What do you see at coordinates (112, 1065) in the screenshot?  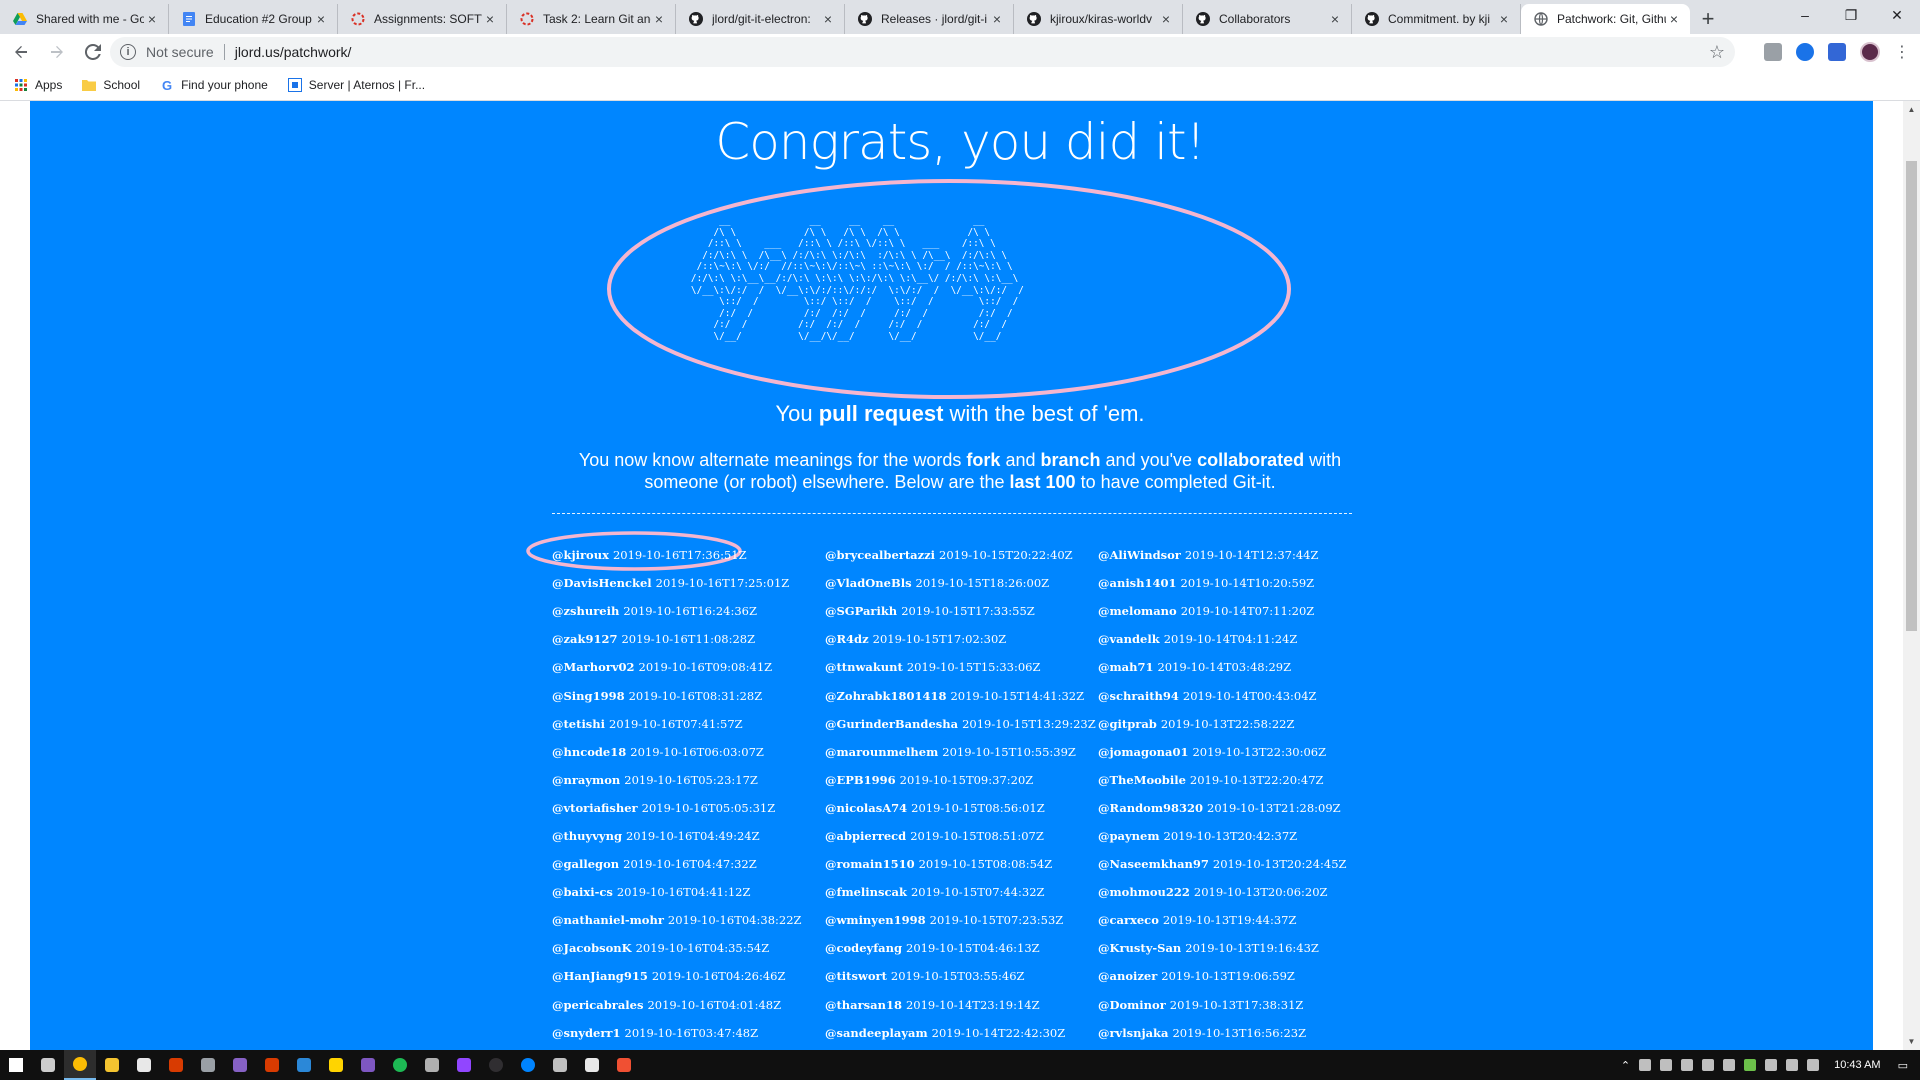 I see `file-explorer-icon` at bounding box center [112, 1065].